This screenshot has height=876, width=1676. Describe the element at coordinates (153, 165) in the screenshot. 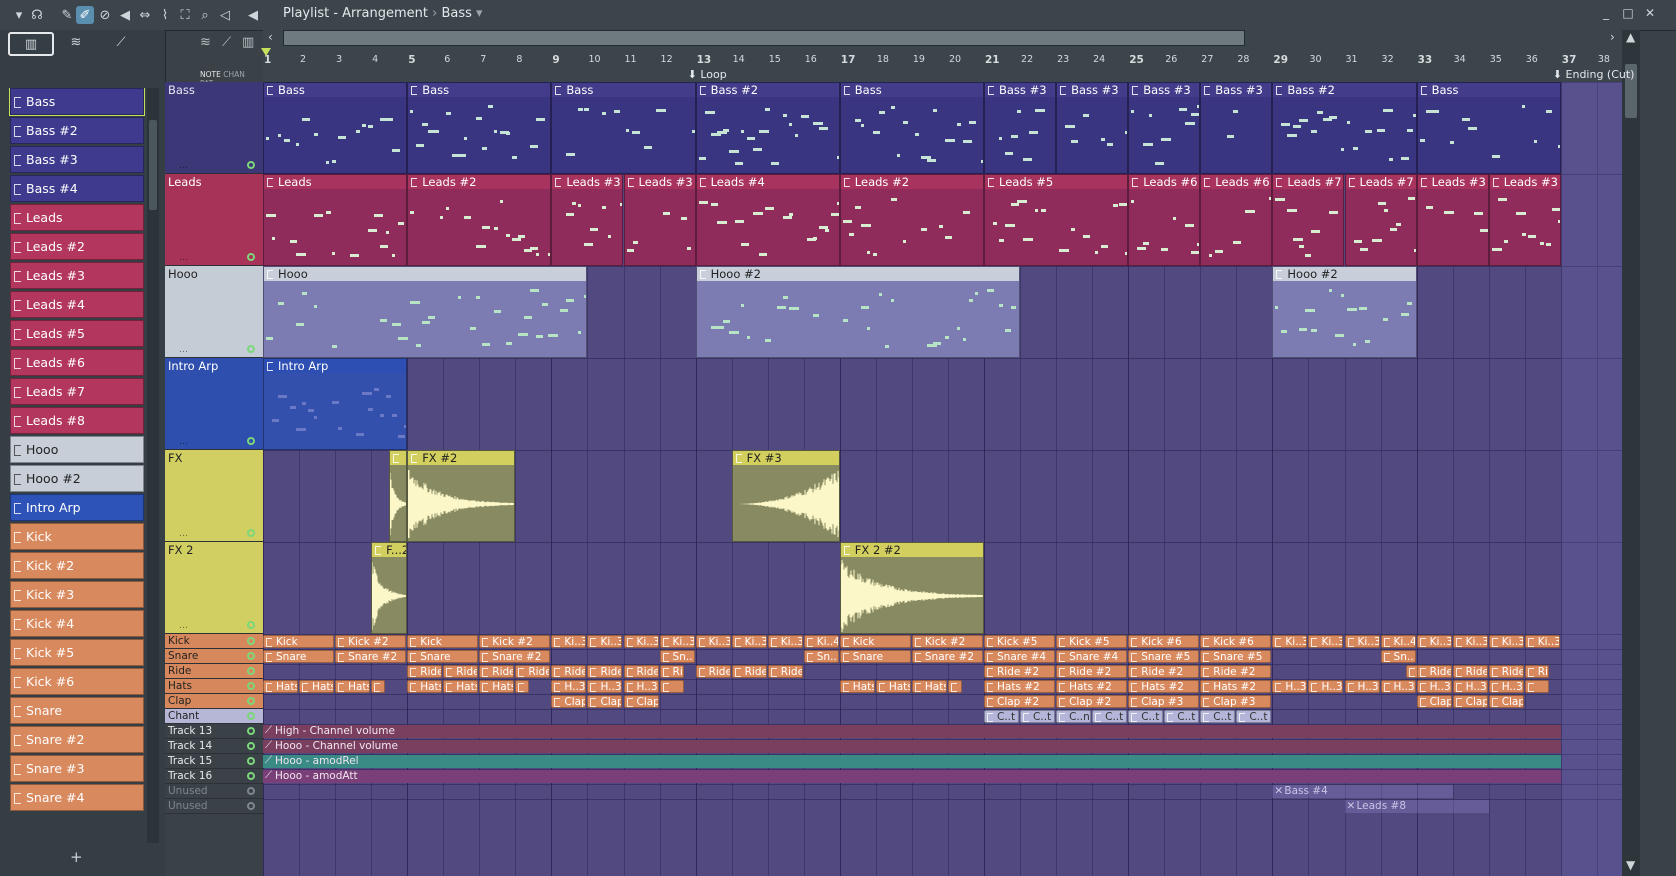

I see `pattern-list-scroll-thumb` at that location.